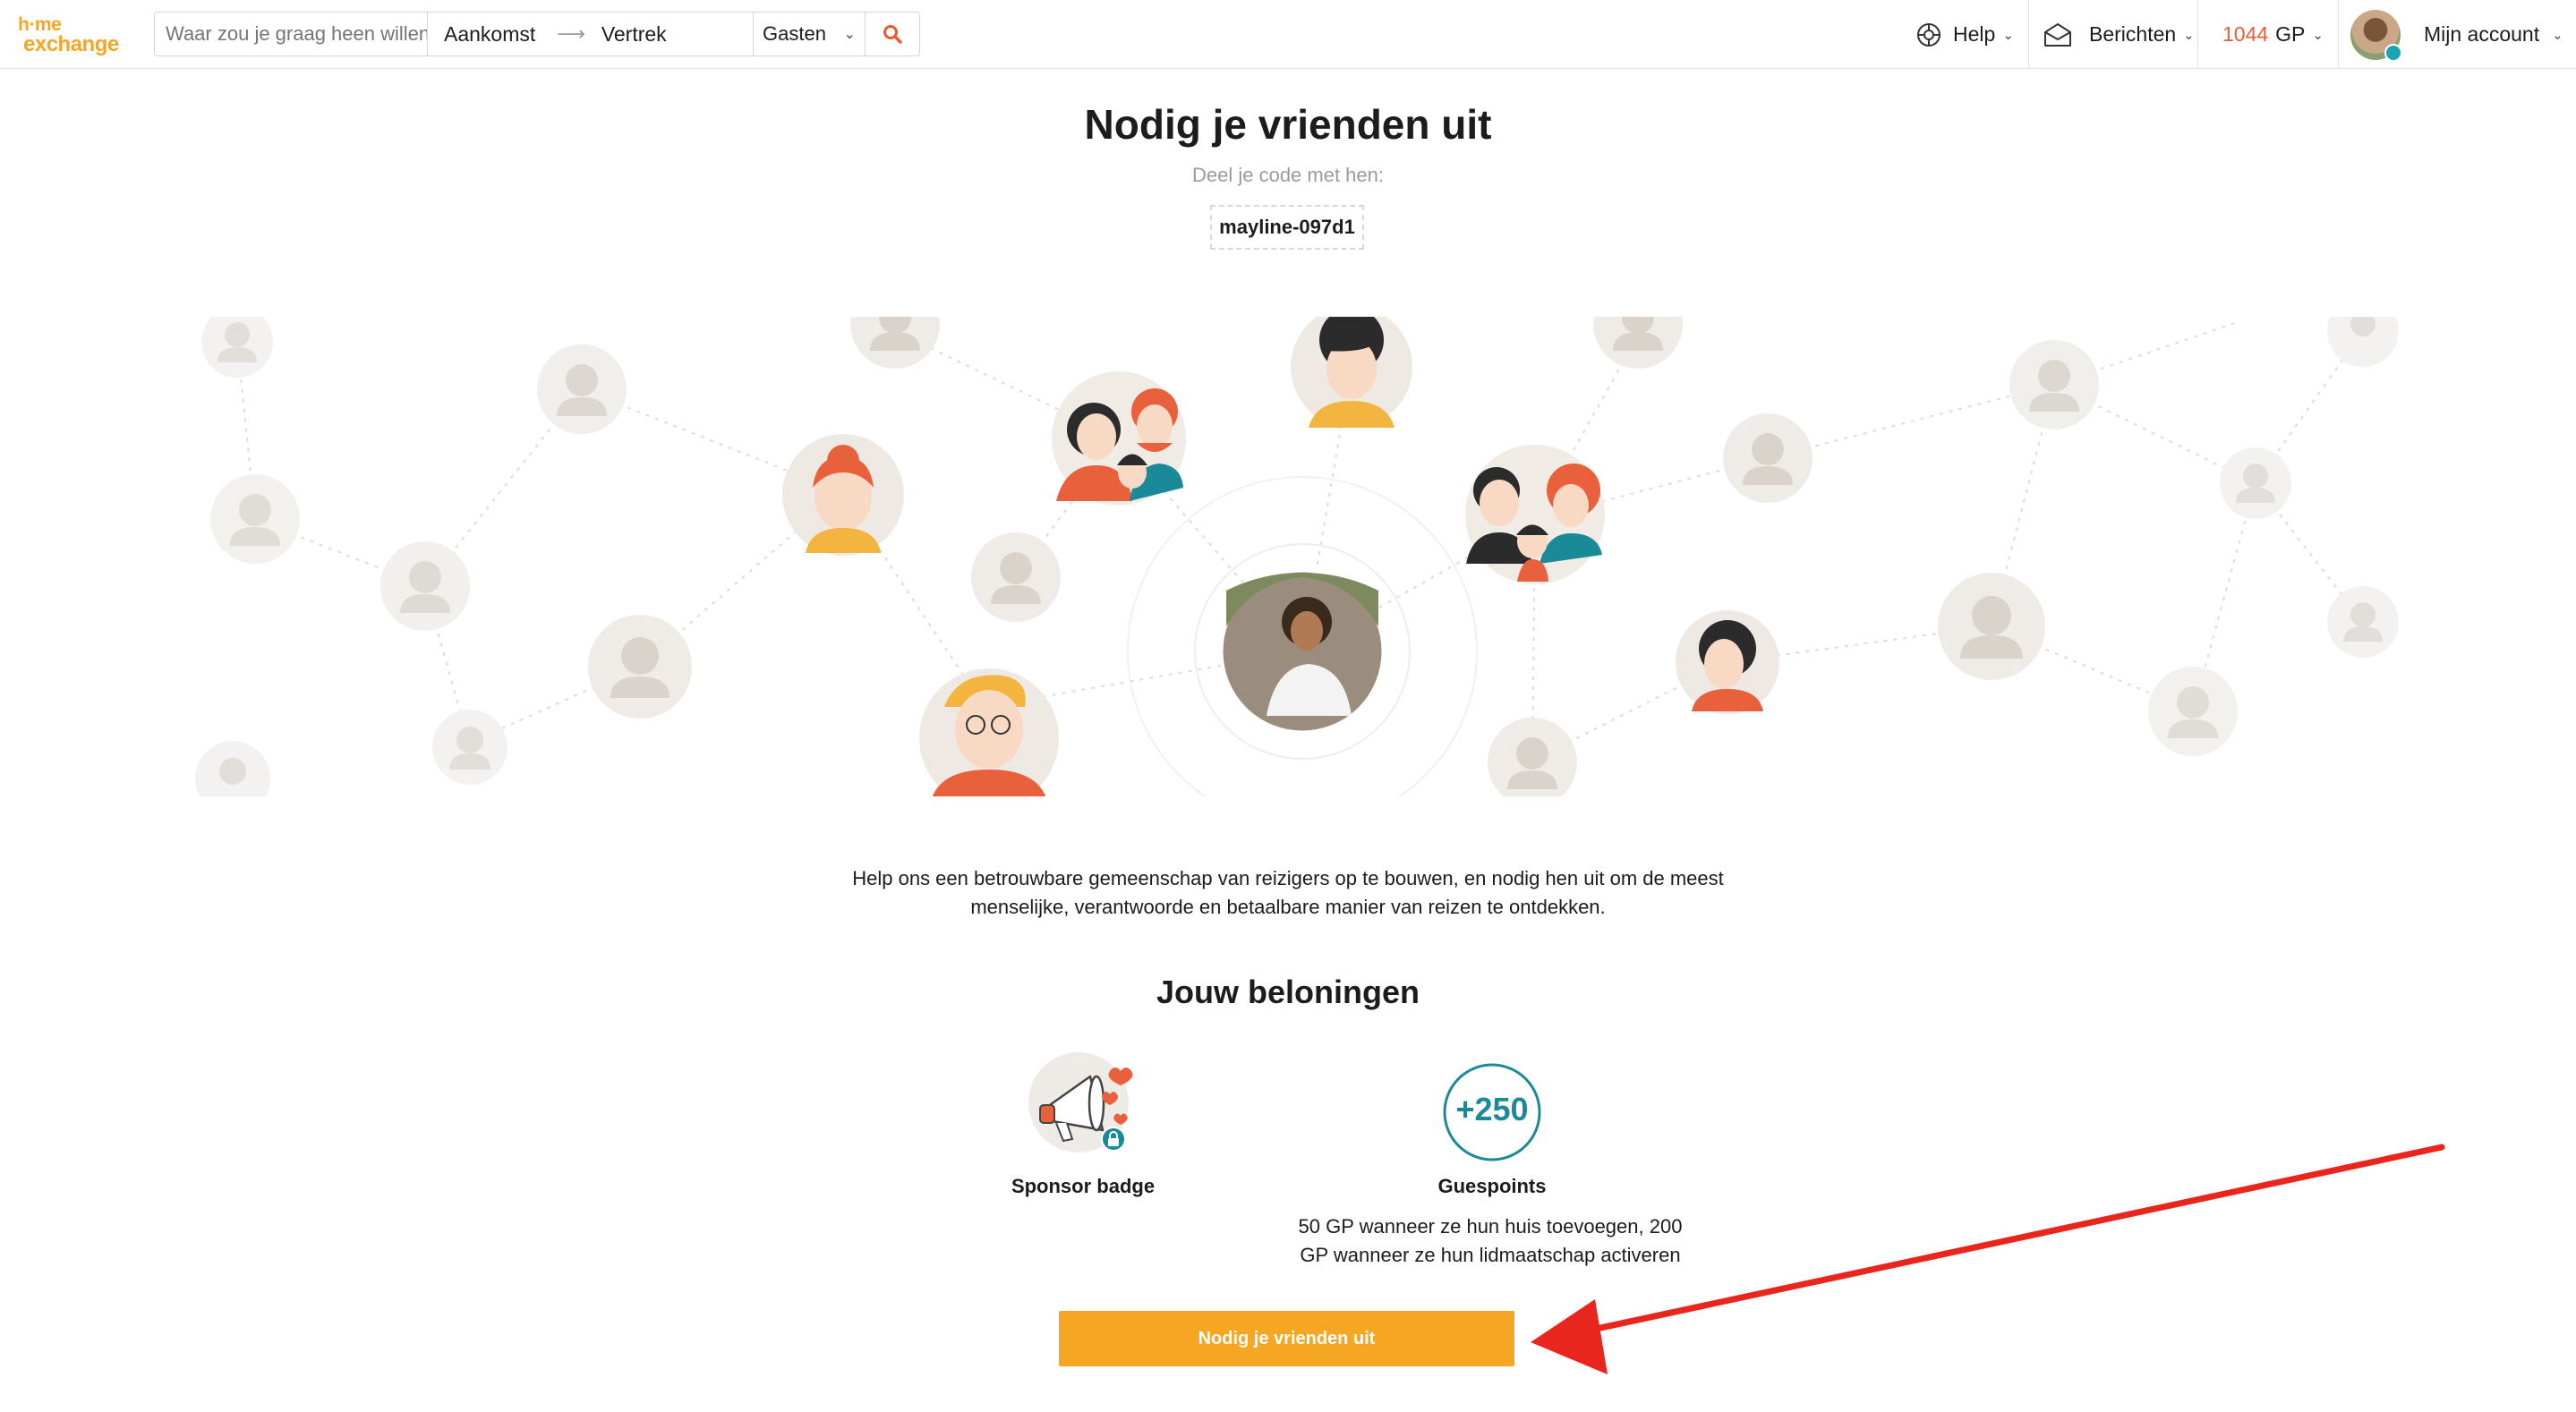 Image resolution: width=2576 pixels, height=1412 pixels. What do you see at coordinates (794, 34) in the screenshot?
I see `guests-label: Gasten` at bounding box center [794, 34].